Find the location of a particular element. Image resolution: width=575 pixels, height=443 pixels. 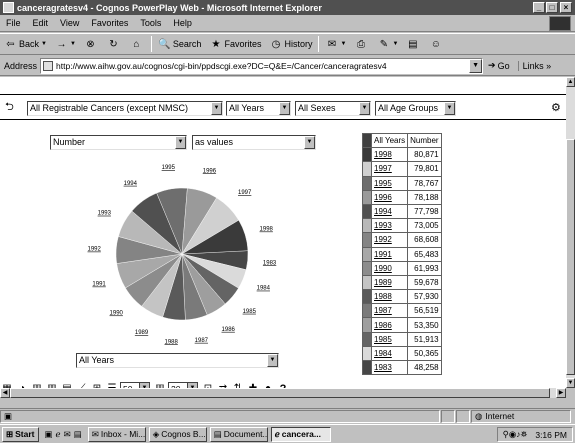

display-mode-select: as values ▼ is located at coordinates (254, 142).